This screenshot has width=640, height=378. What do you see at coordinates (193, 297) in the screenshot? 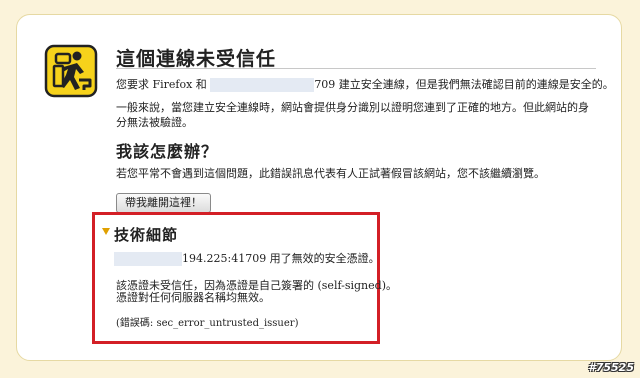
I see `tech-line-3: 憑證對任何伺服器名稱均無效。` at bounding box center [193, 297].